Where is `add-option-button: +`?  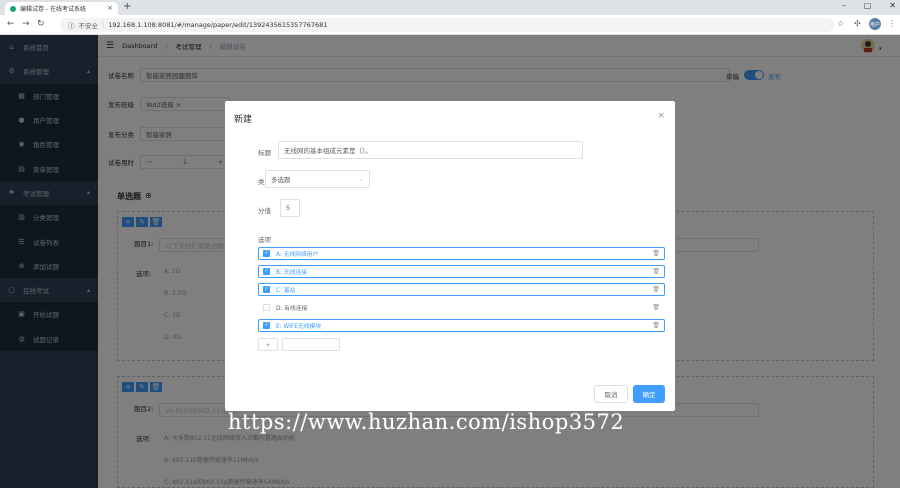
add-option-button: + is located at coordinates (268, 344).